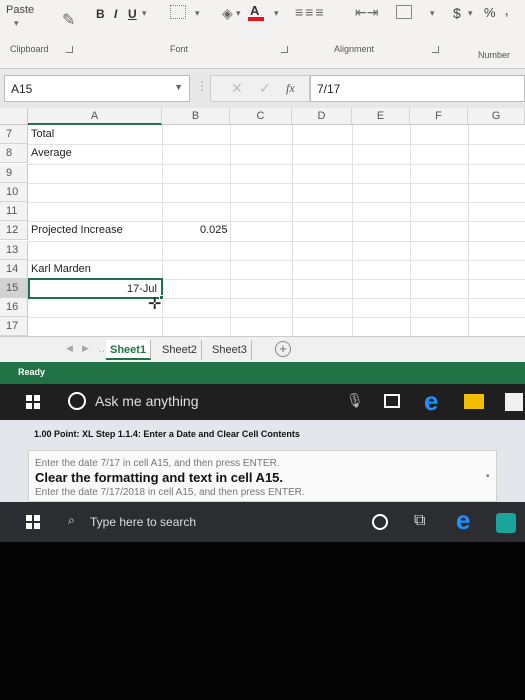  I want to click on currency-button: $, so click(457, 13).